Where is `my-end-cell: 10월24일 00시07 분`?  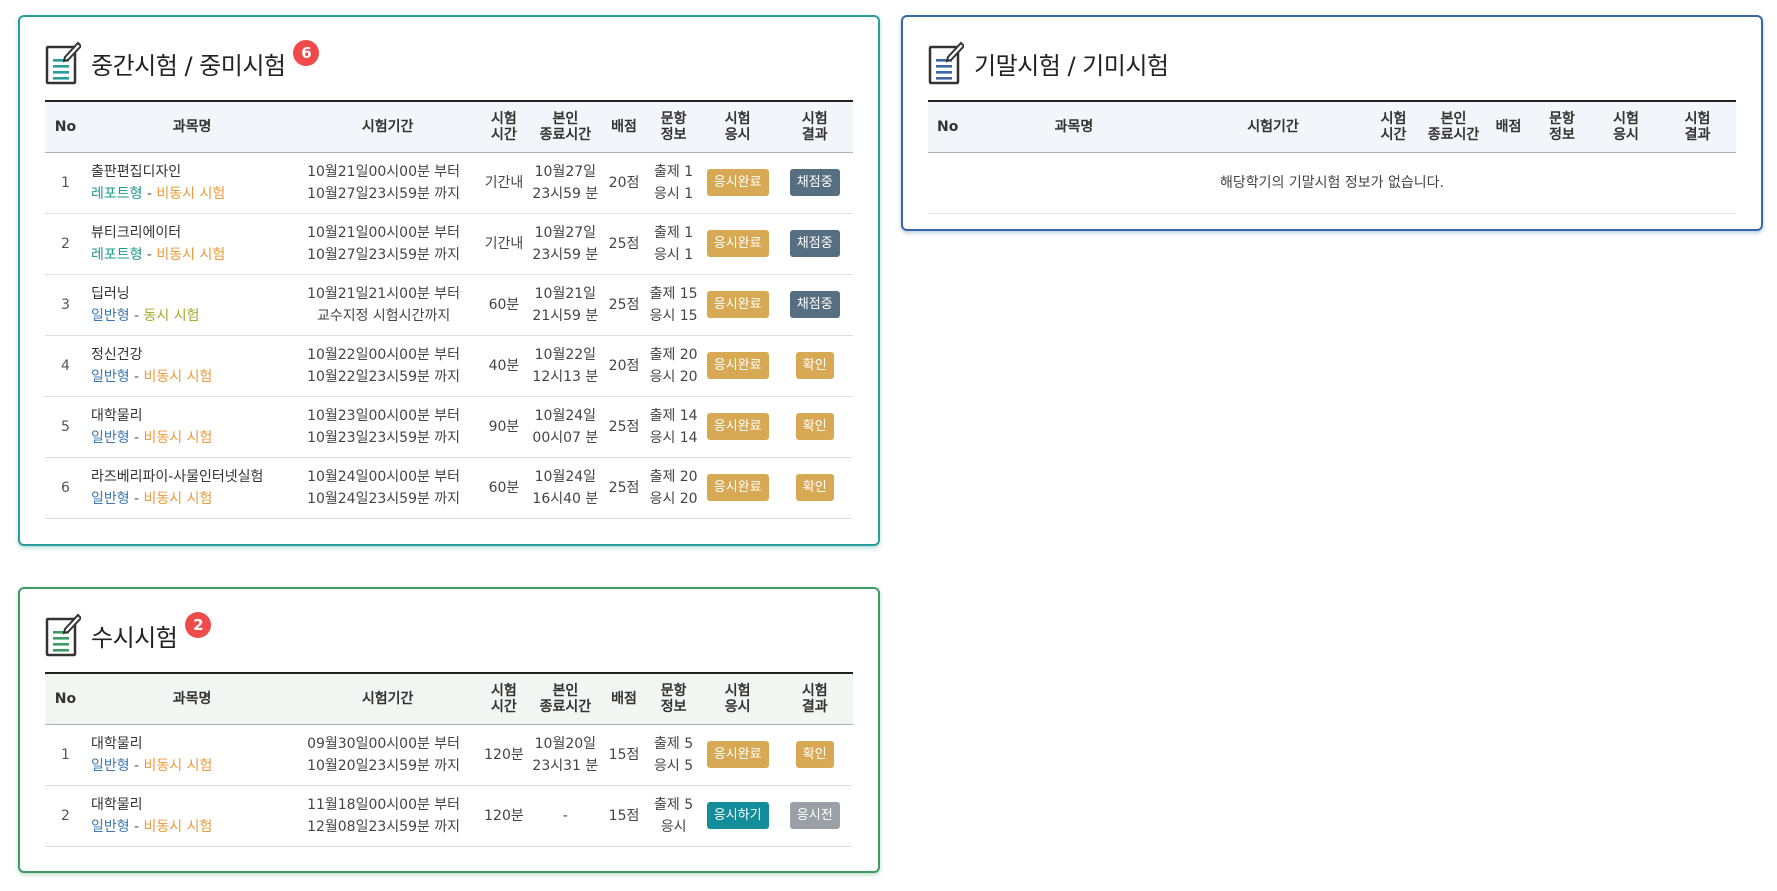 my-end-cell: 10월24일 00시07 분 is located at coordinates (565, 427).